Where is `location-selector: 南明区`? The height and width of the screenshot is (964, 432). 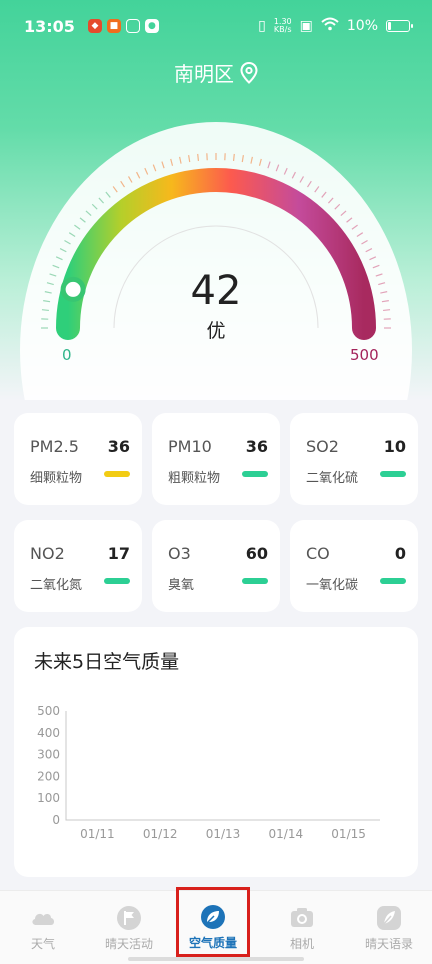
location-selector: 南明区 is located at coordinates (216, 72).